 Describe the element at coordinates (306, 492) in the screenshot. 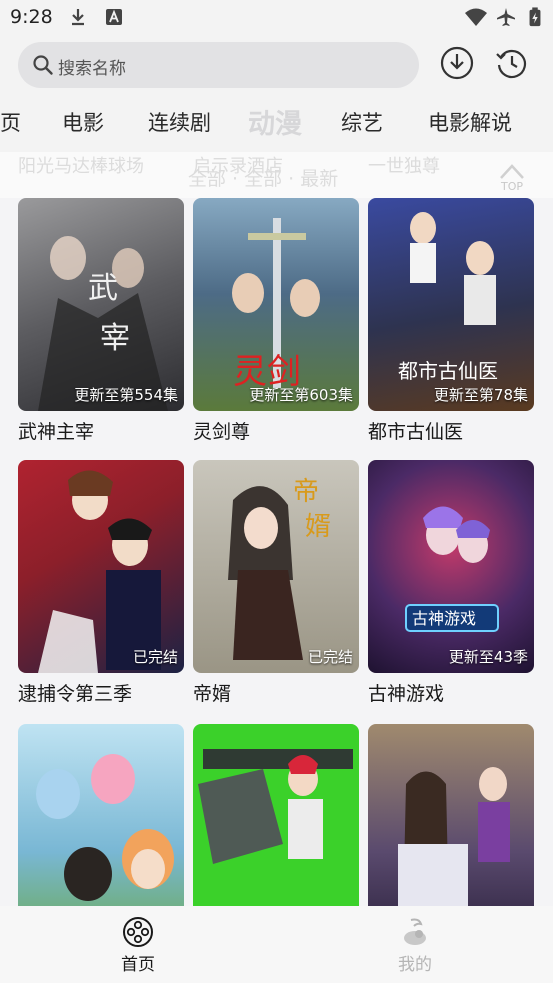

I see `svg-text: 帝` at that location.